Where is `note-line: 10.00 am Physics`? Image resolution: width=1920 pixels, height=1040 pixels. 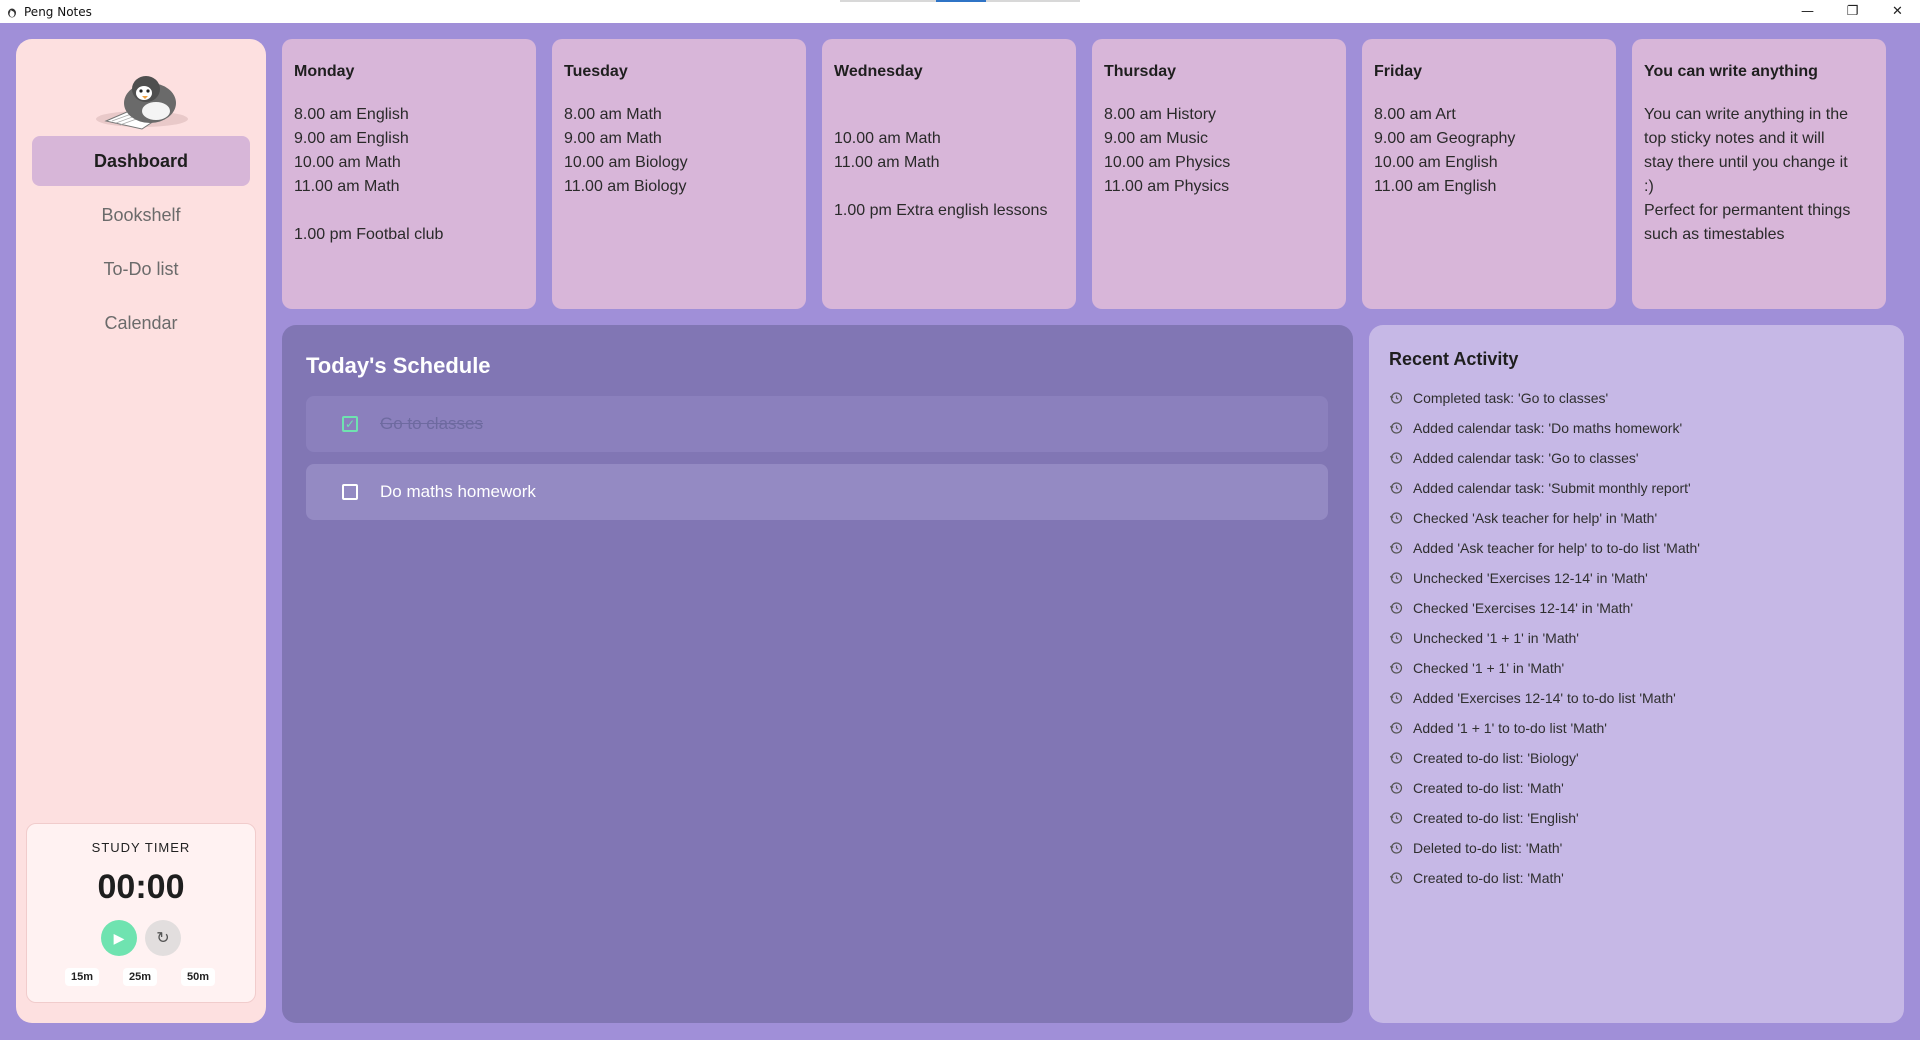
note-line: 10.00 am Physics is located at coordinates (1167, 162).